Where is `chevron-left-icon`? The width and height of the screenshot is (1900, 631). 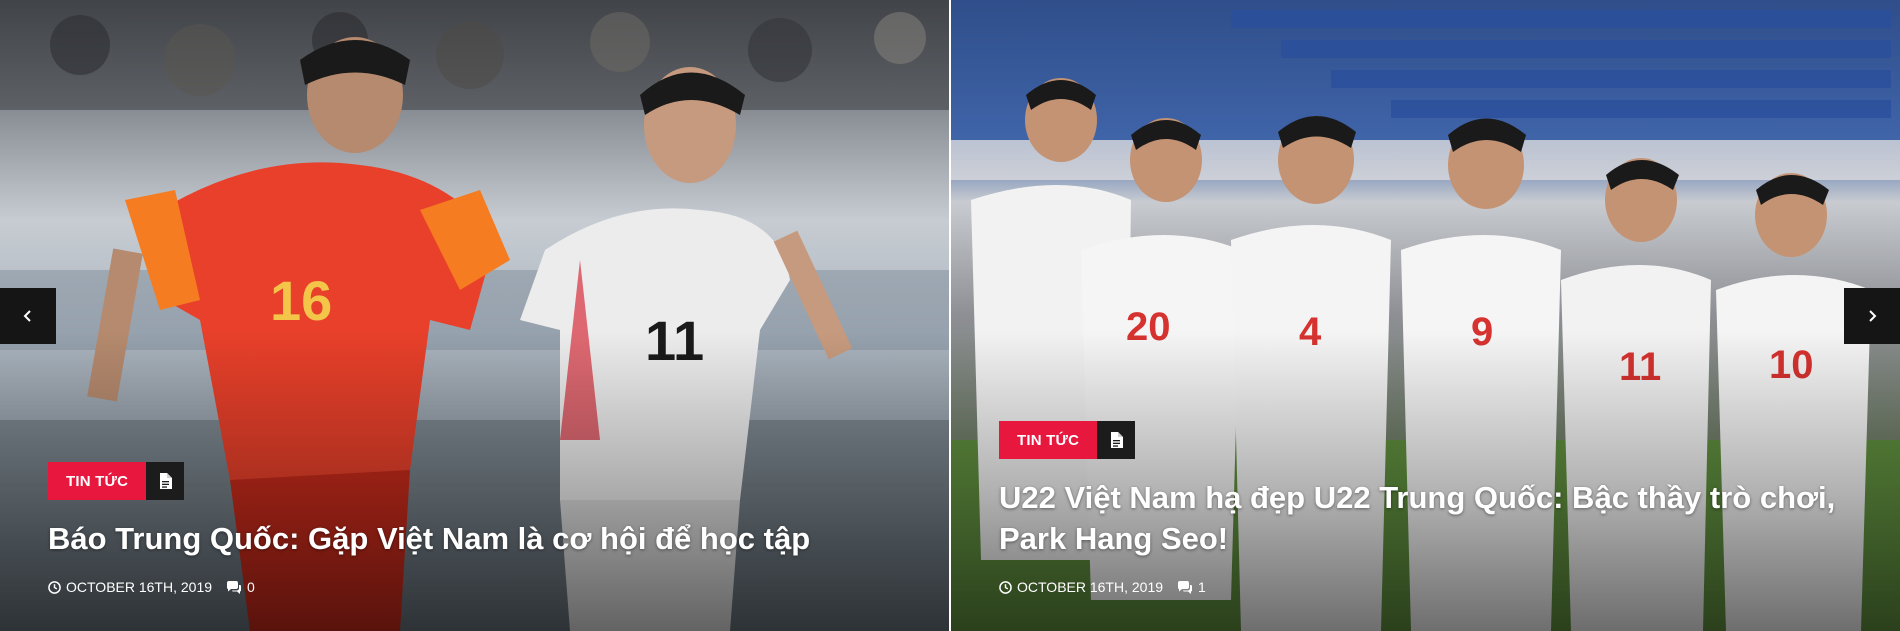 chevron-left-icon is located at coordinates (27, 316).